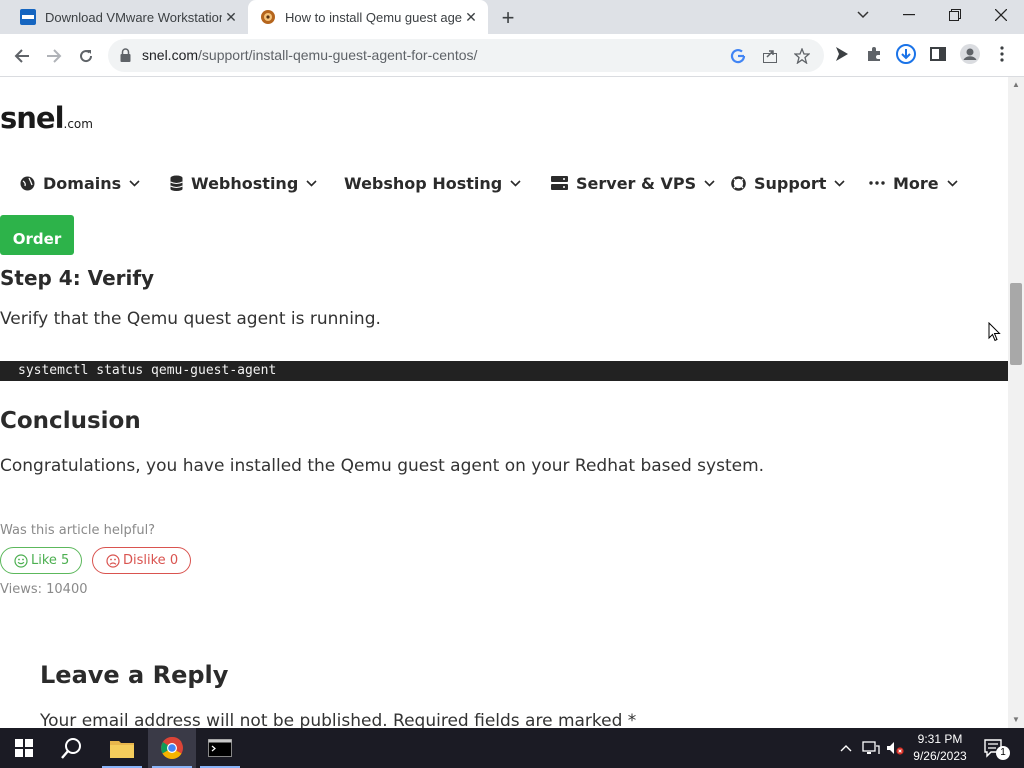  I want to click on nav-item-domains: Domains, so click(80, 183).